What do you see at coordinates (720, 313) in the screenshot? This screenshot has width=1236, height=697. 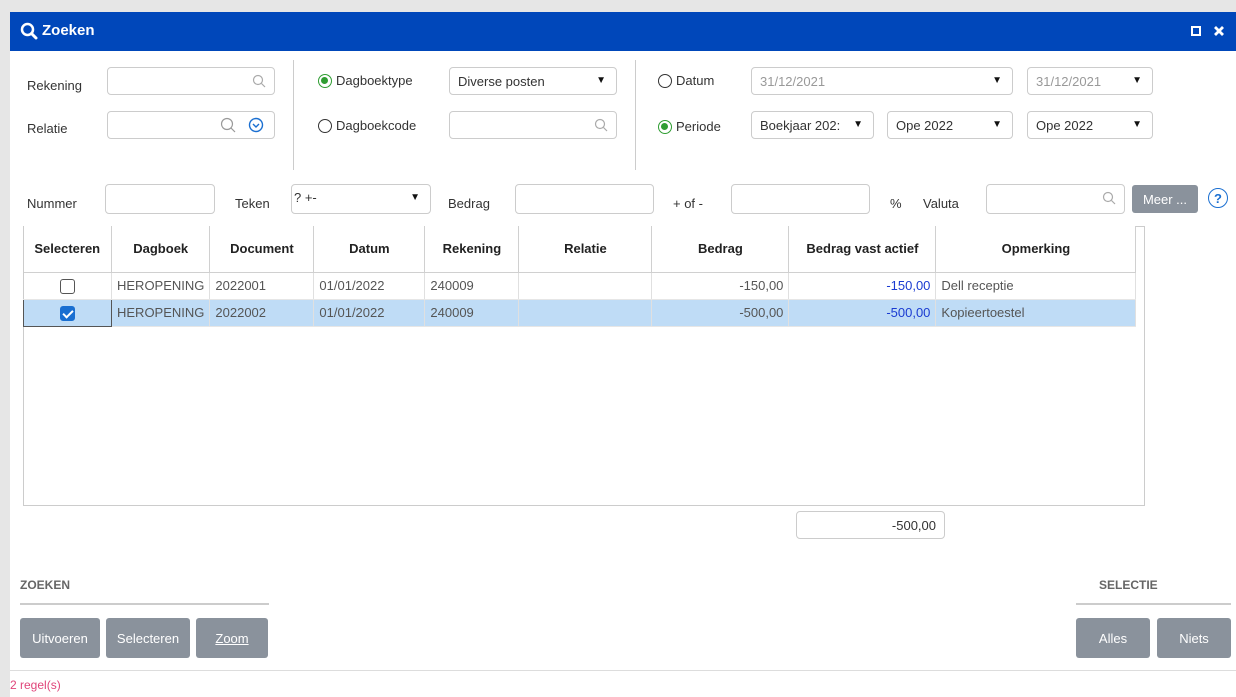 I see `cell-bedrag: -500,00` at bounding box center [720, 313].